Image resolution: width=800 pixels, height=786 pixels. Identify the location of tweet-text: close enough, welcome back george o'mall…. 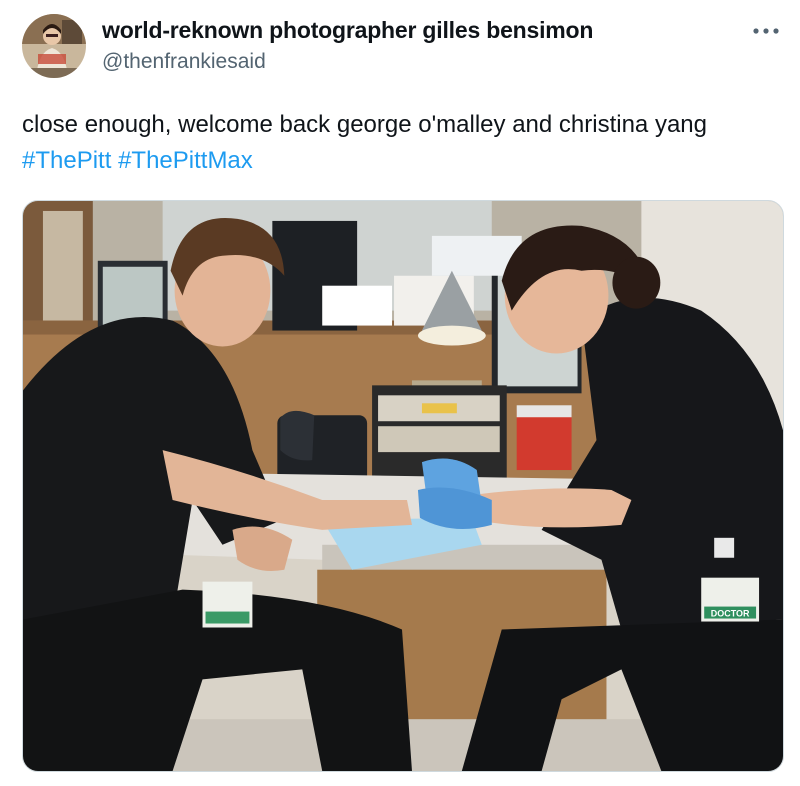
(402, 143).